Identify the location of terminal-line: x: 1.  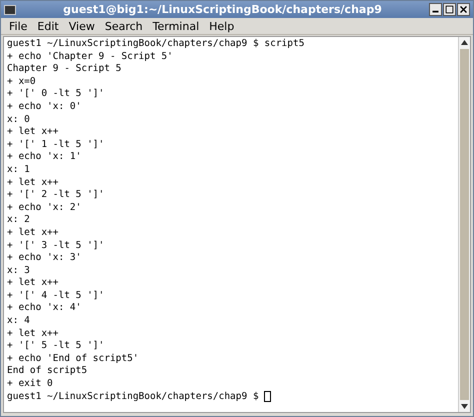
(19, 170).